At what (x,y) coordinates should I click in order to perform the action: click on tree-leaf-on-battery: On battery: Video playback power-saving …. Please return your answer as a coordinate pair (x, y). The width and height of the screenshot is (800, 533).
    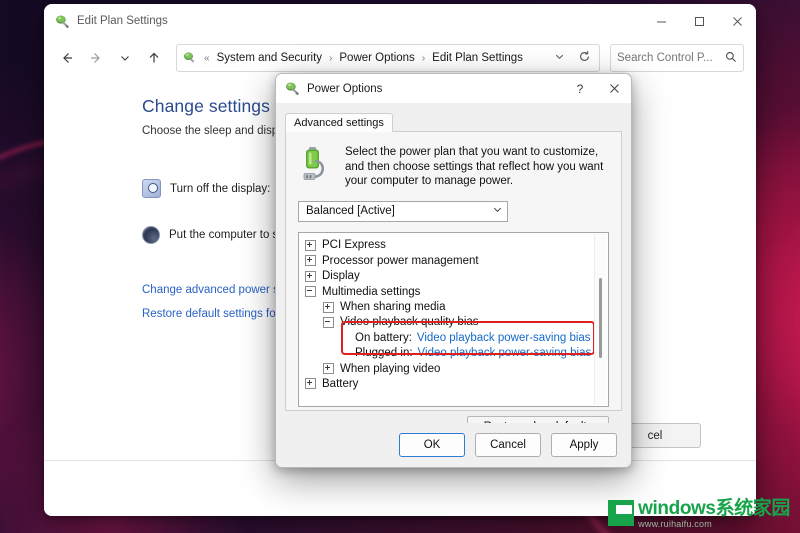
    Looking at the image, I should click on (456, 337).